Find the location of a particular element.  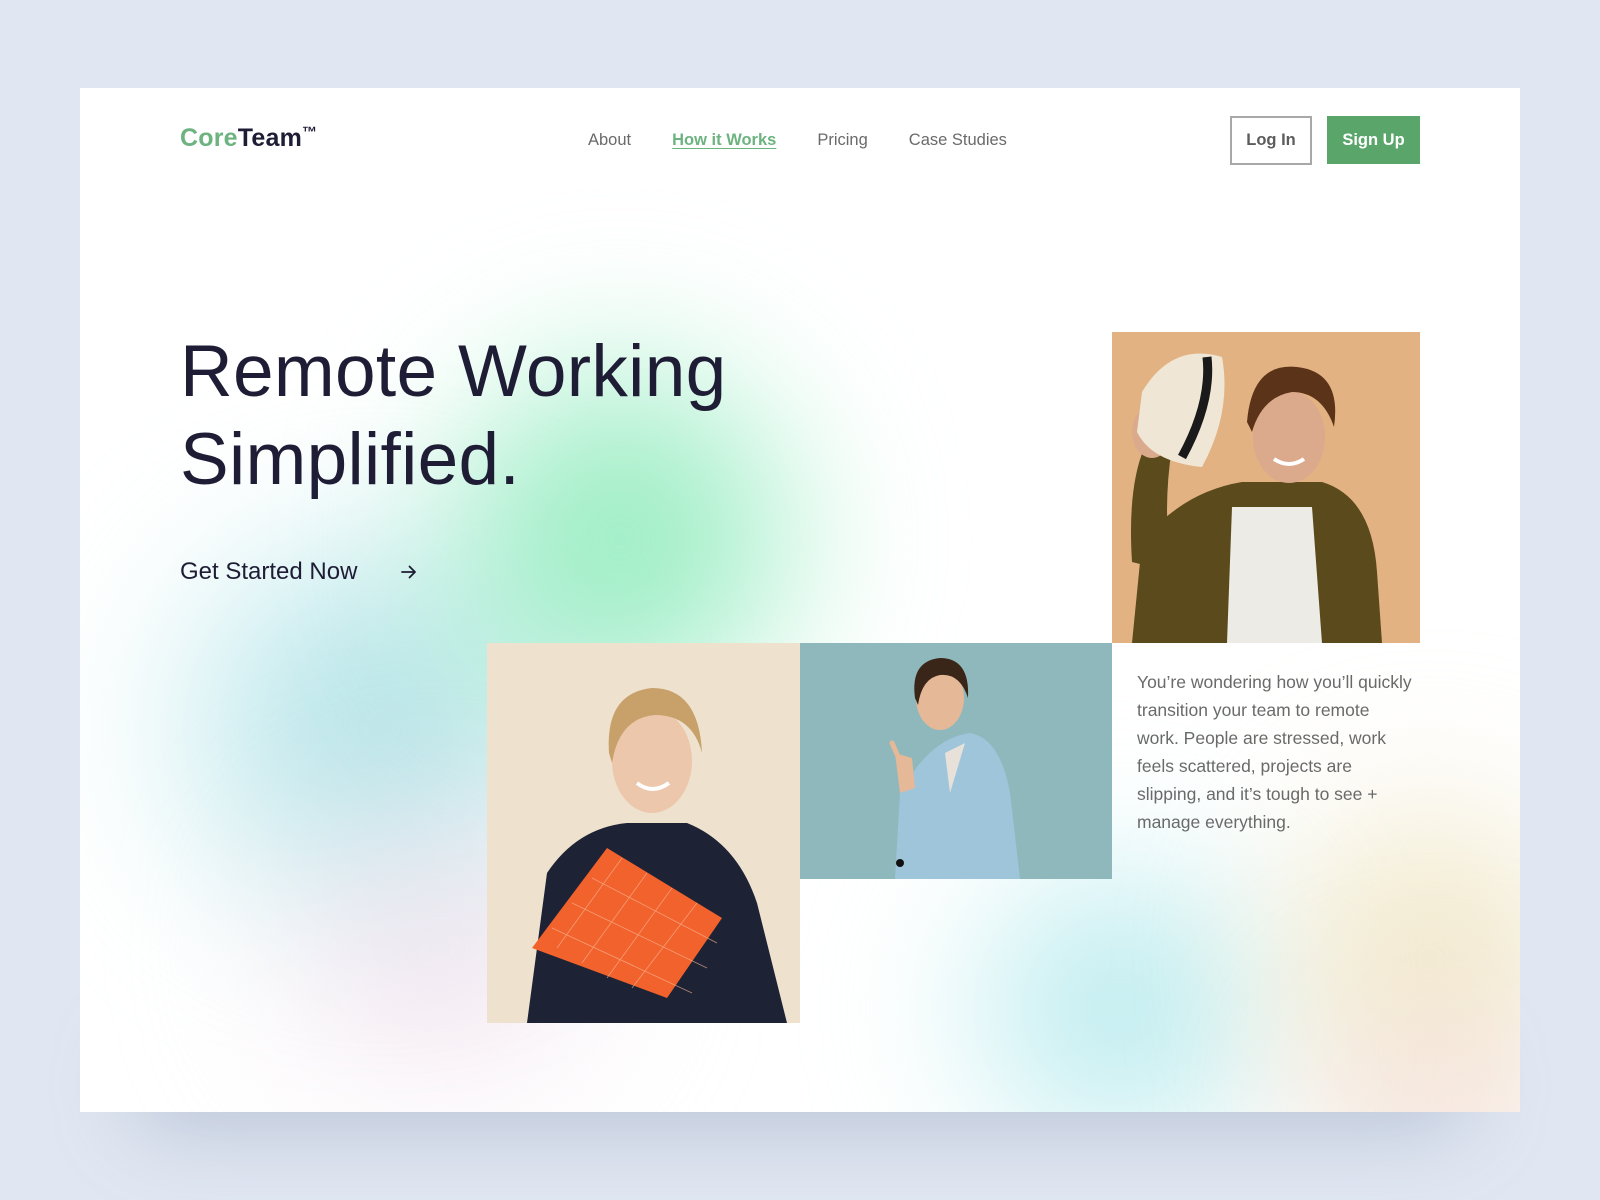

logo-trademark: ™ is located at coordinates (310, 132).